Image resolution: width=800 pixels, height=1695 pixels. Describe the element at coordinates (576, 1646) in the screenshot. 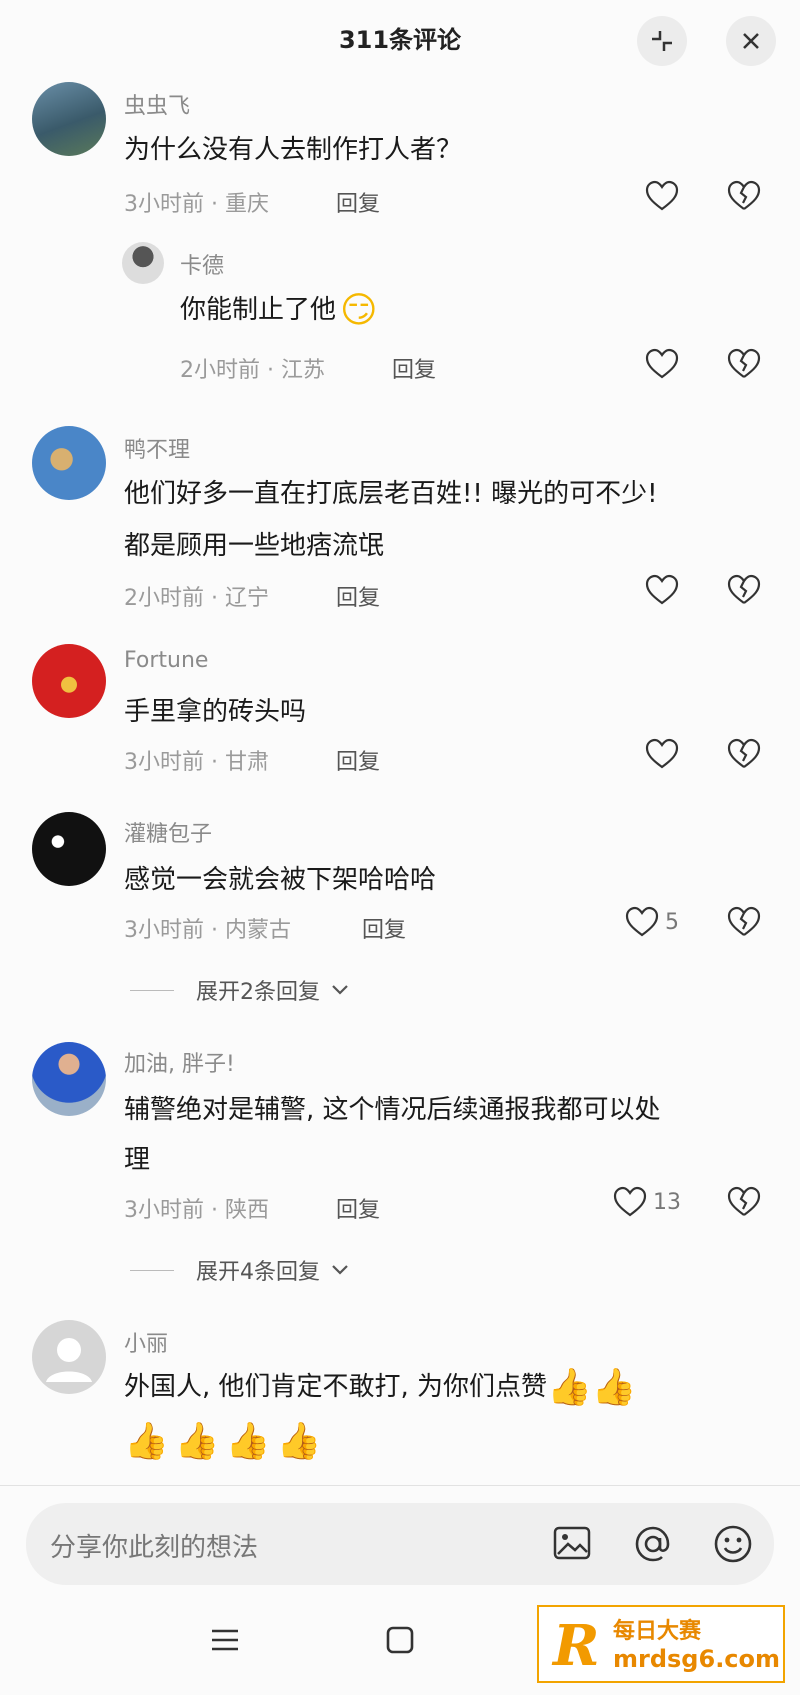

I see `watermark-r-logo: R` at that location.